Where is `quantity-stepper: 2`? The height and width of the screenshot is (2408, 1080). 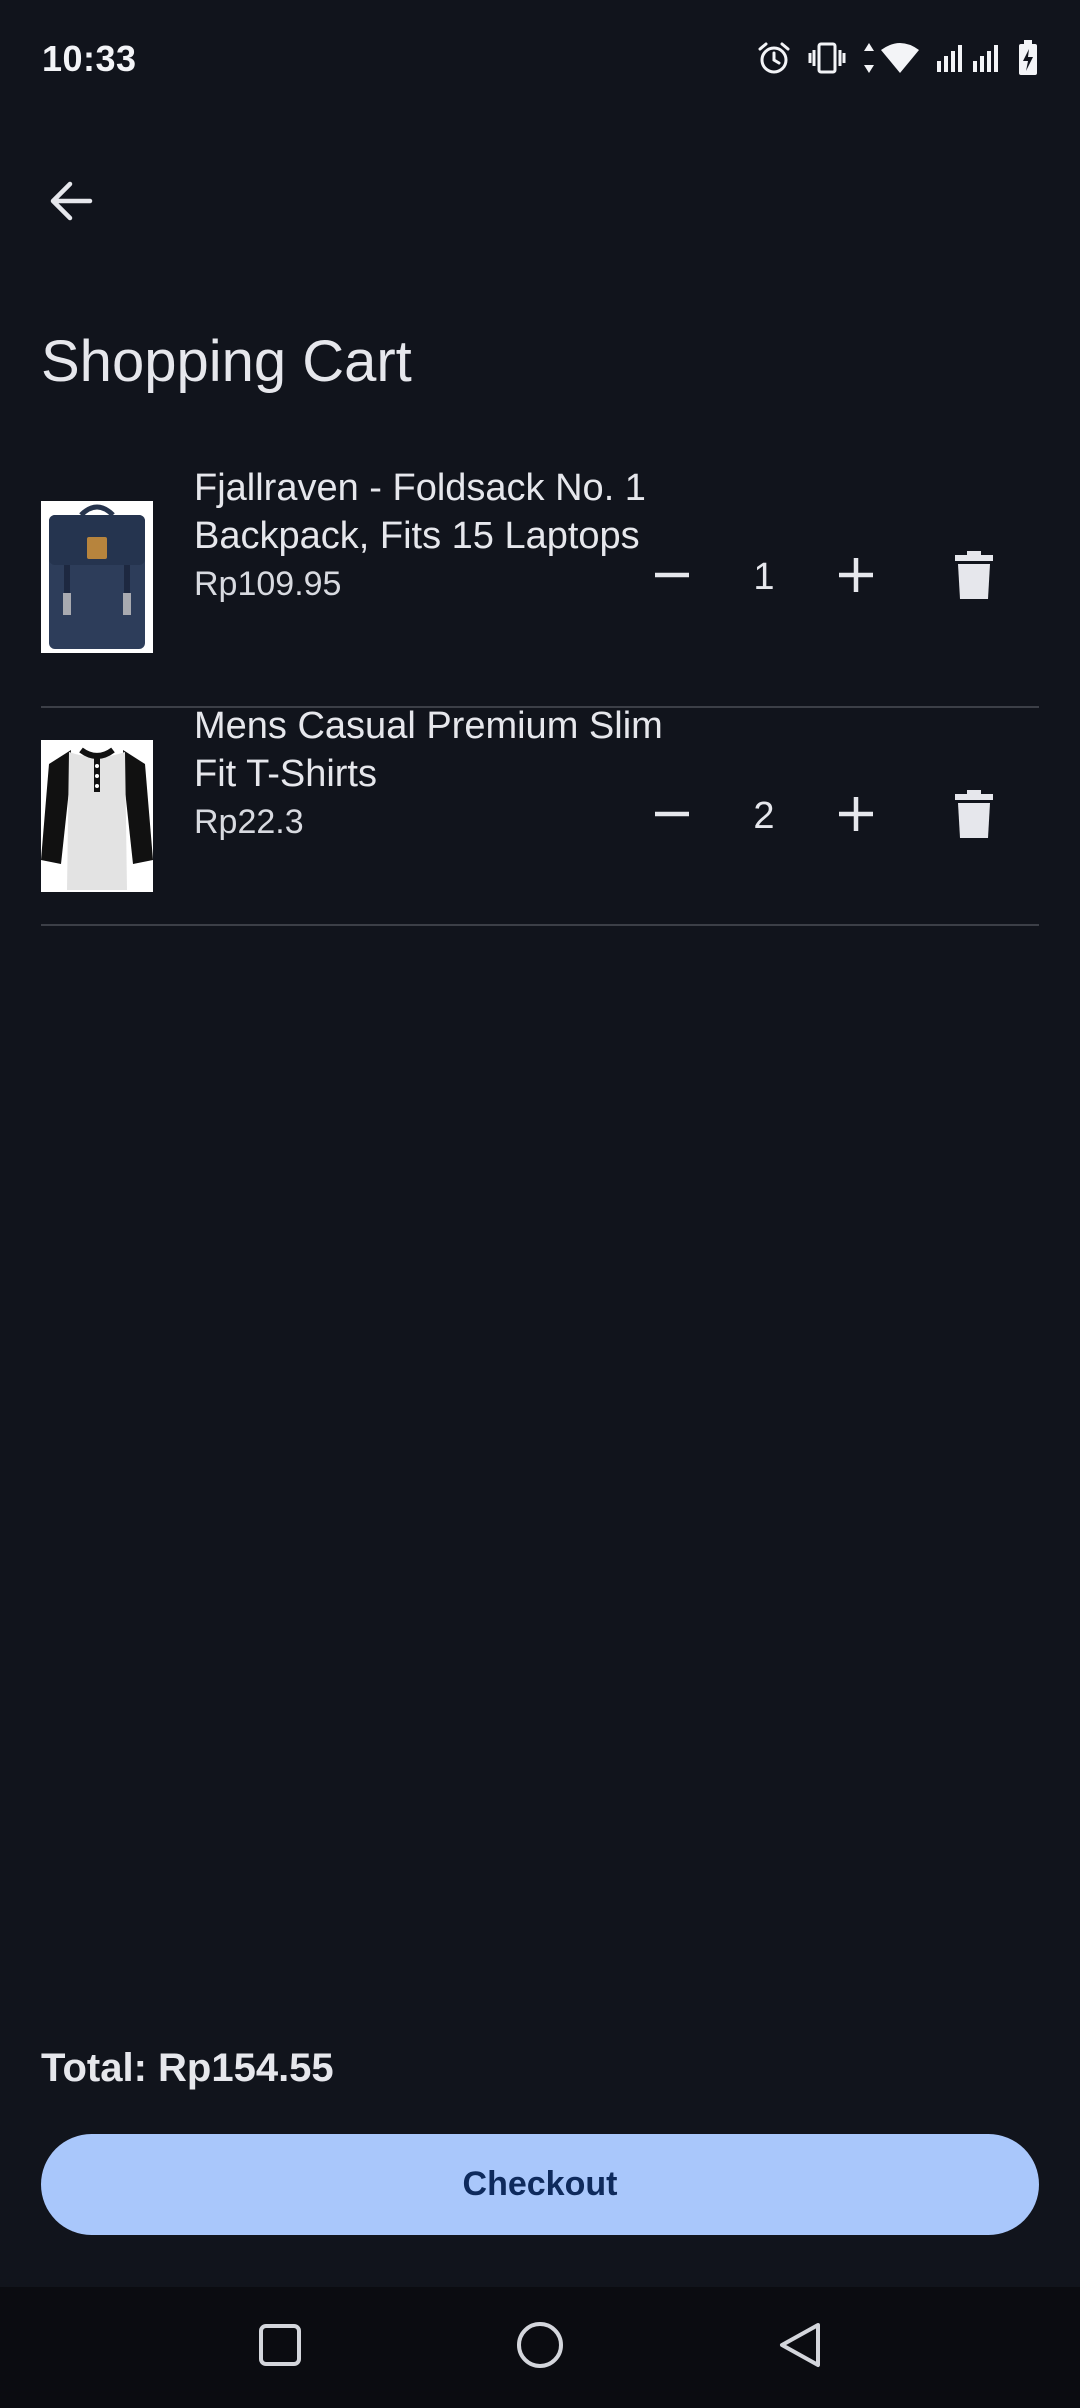
quantity-stepper: 2 is located at coordinates (824, 816).